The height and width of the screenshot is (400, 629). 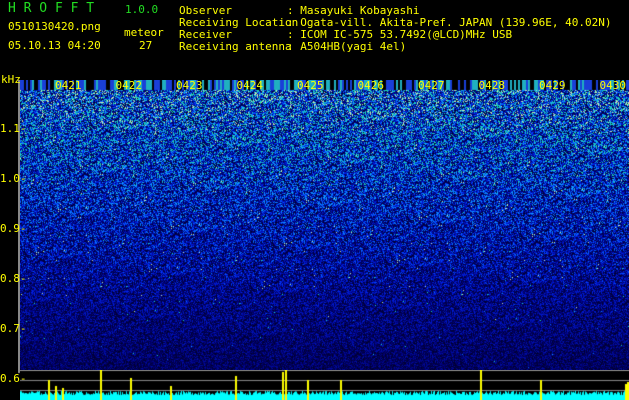 I want to click on time-label: 0426, so click(x=371, y=85).